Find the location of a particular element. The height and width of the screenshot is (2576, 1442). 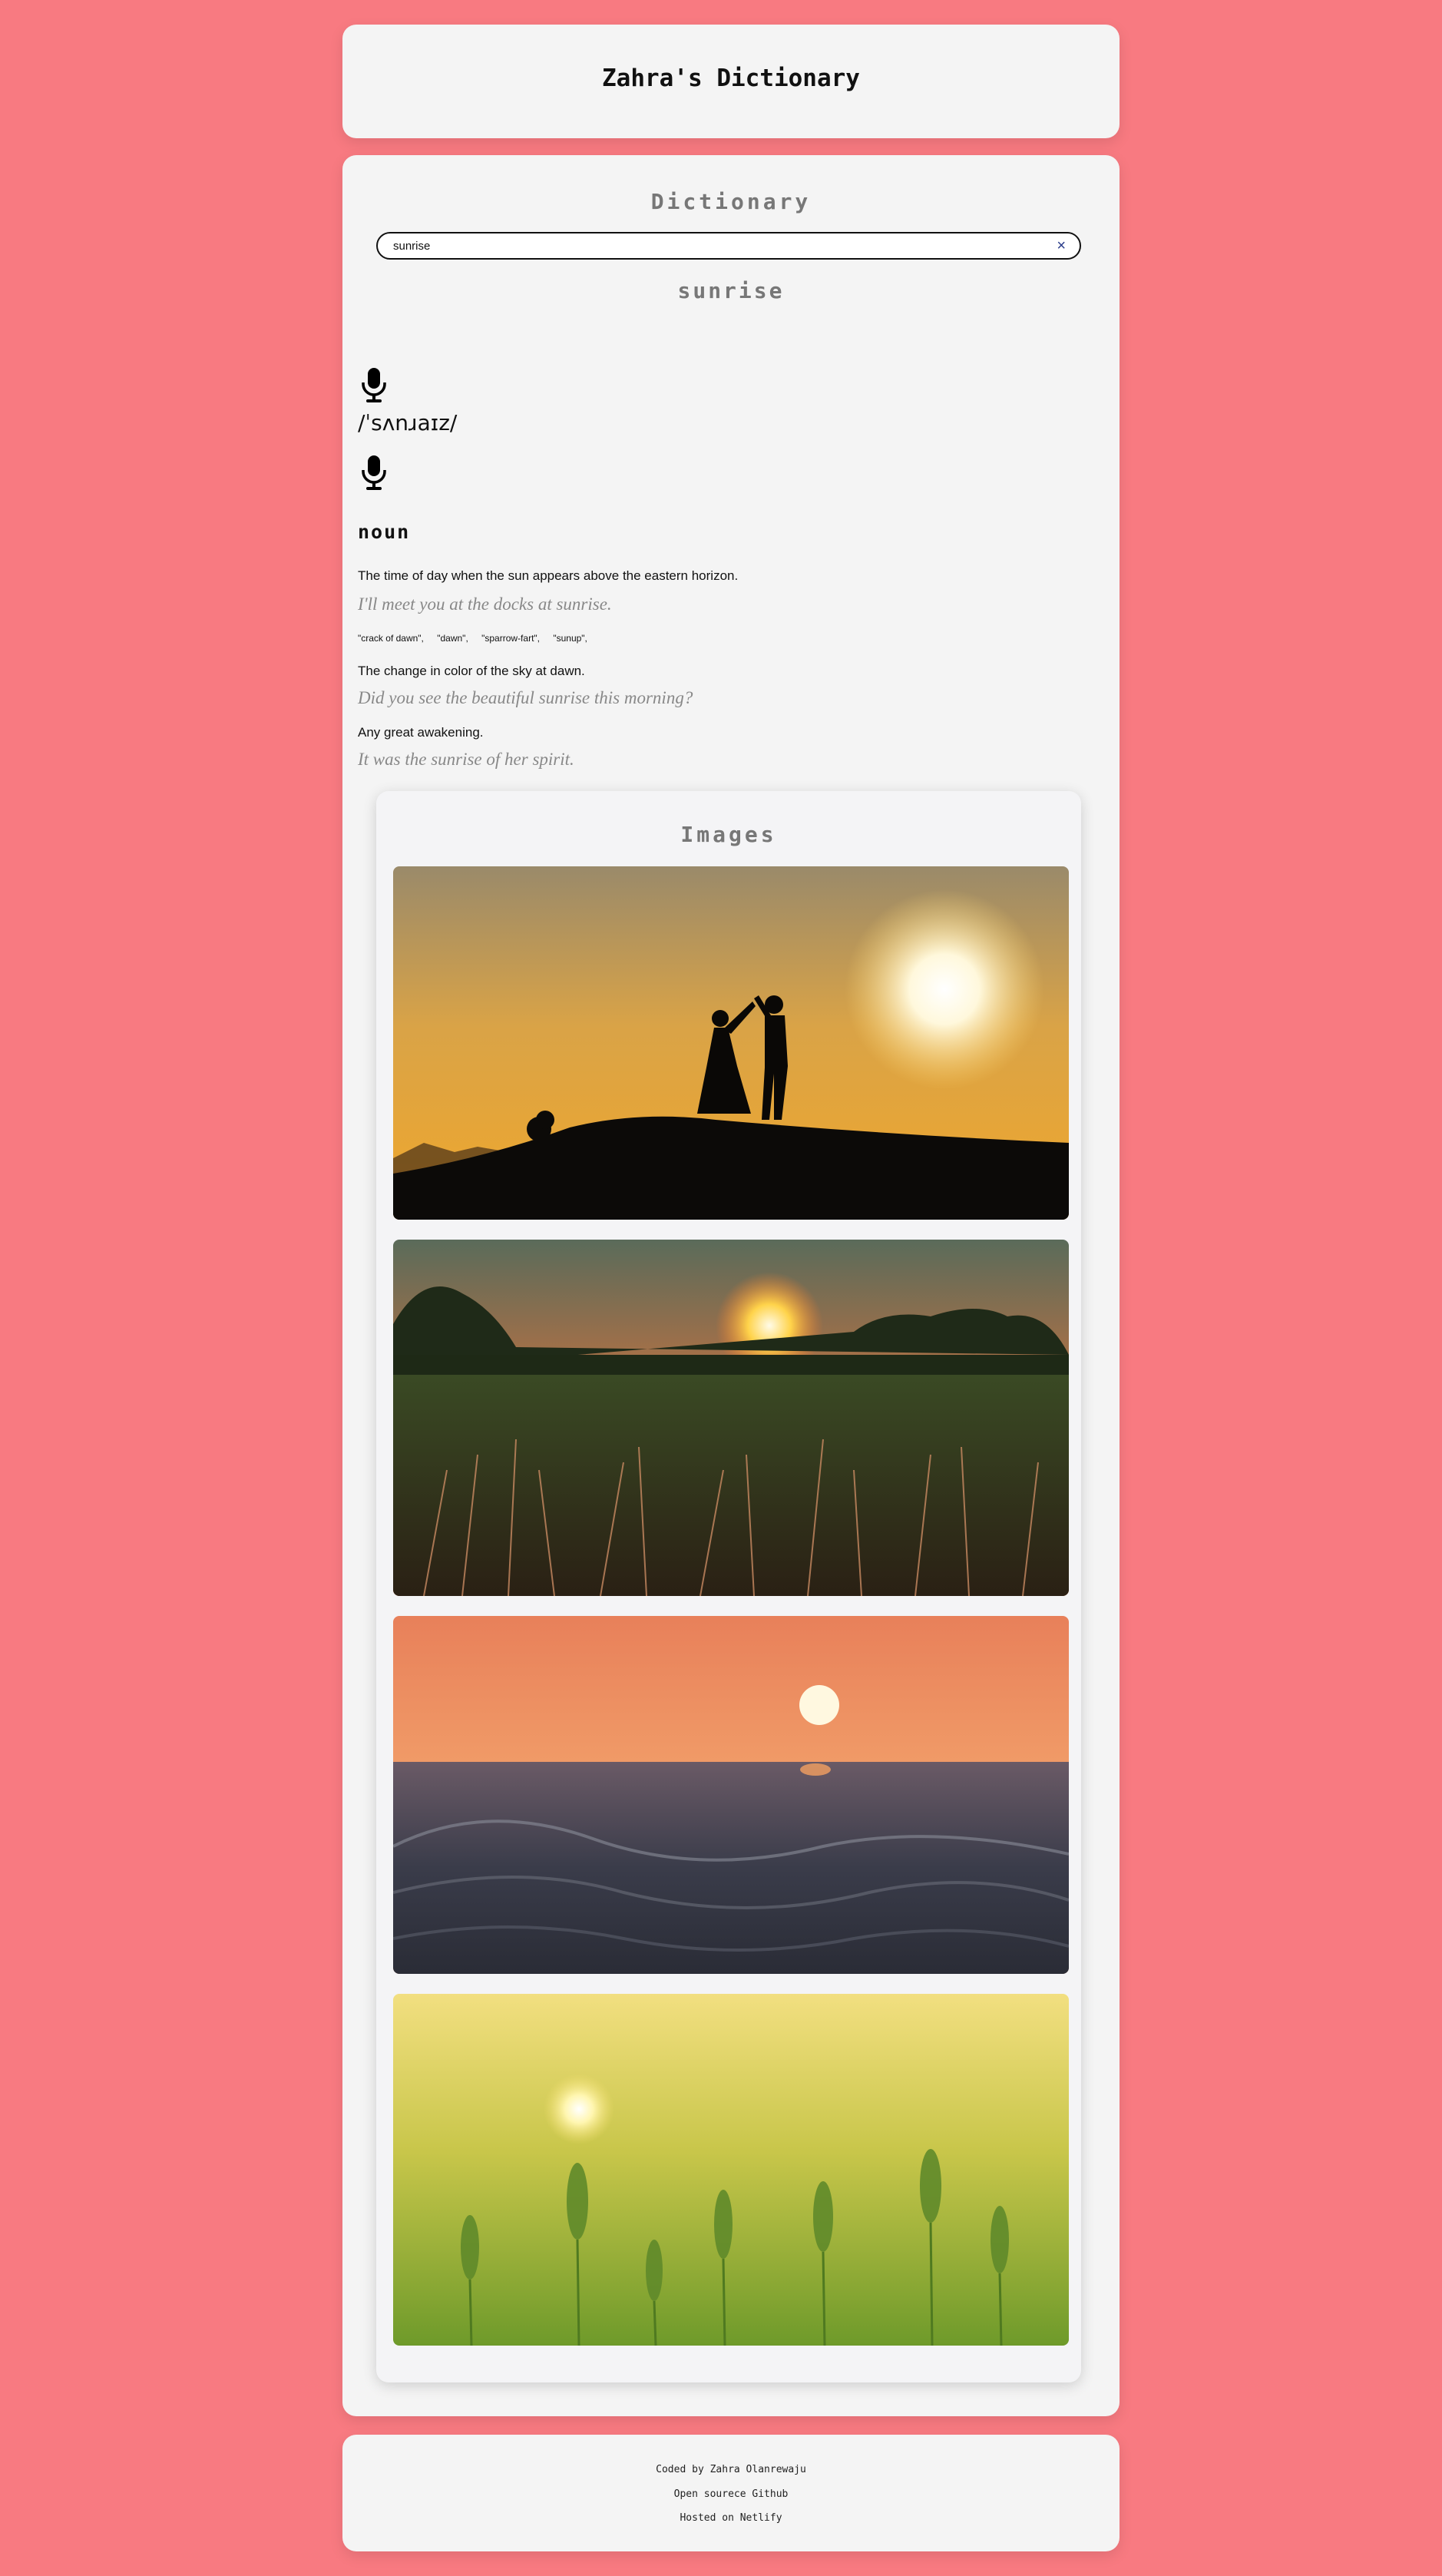

synonym: "sparrow-fart", is located at coordinates (511, 638).